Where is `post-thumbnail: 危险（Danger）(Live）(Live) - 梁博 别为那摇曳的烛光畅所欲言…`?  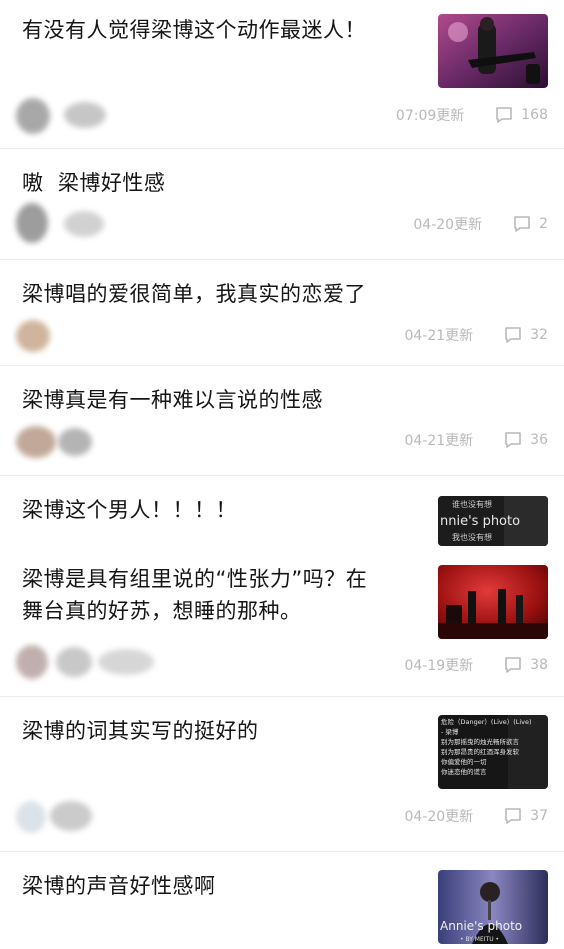
post-thumbnail: 危险（Danger）(Live）(Live) - 梁博 别为那摇曳的烛光畅所欲言… is located at coordinates (493, 752).